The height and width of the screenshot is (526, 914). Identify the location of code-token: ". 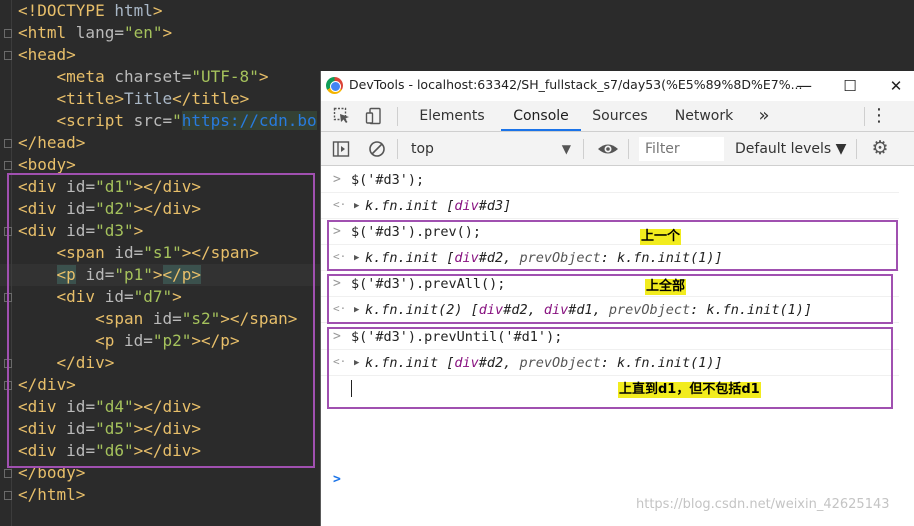
(177, 120).